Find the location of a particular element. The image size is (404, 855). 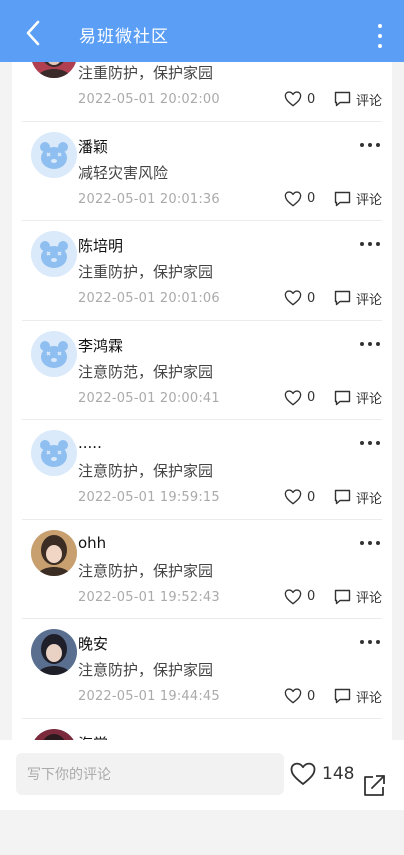

comment-item: 潘颖减轻灾害风险 2022-05-01 20:01:36 0 评论 is located at coordinates (202, 171).